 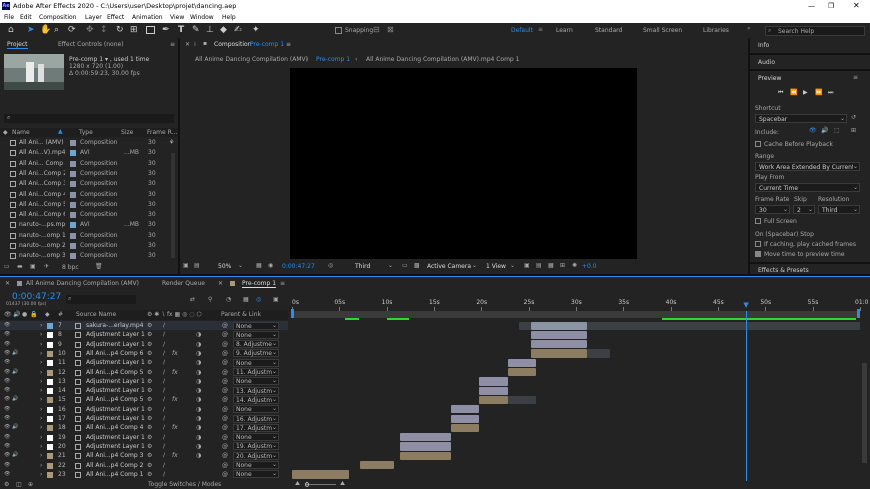 I want to click on menu-edit: Edit, so click(x=26, y=17).